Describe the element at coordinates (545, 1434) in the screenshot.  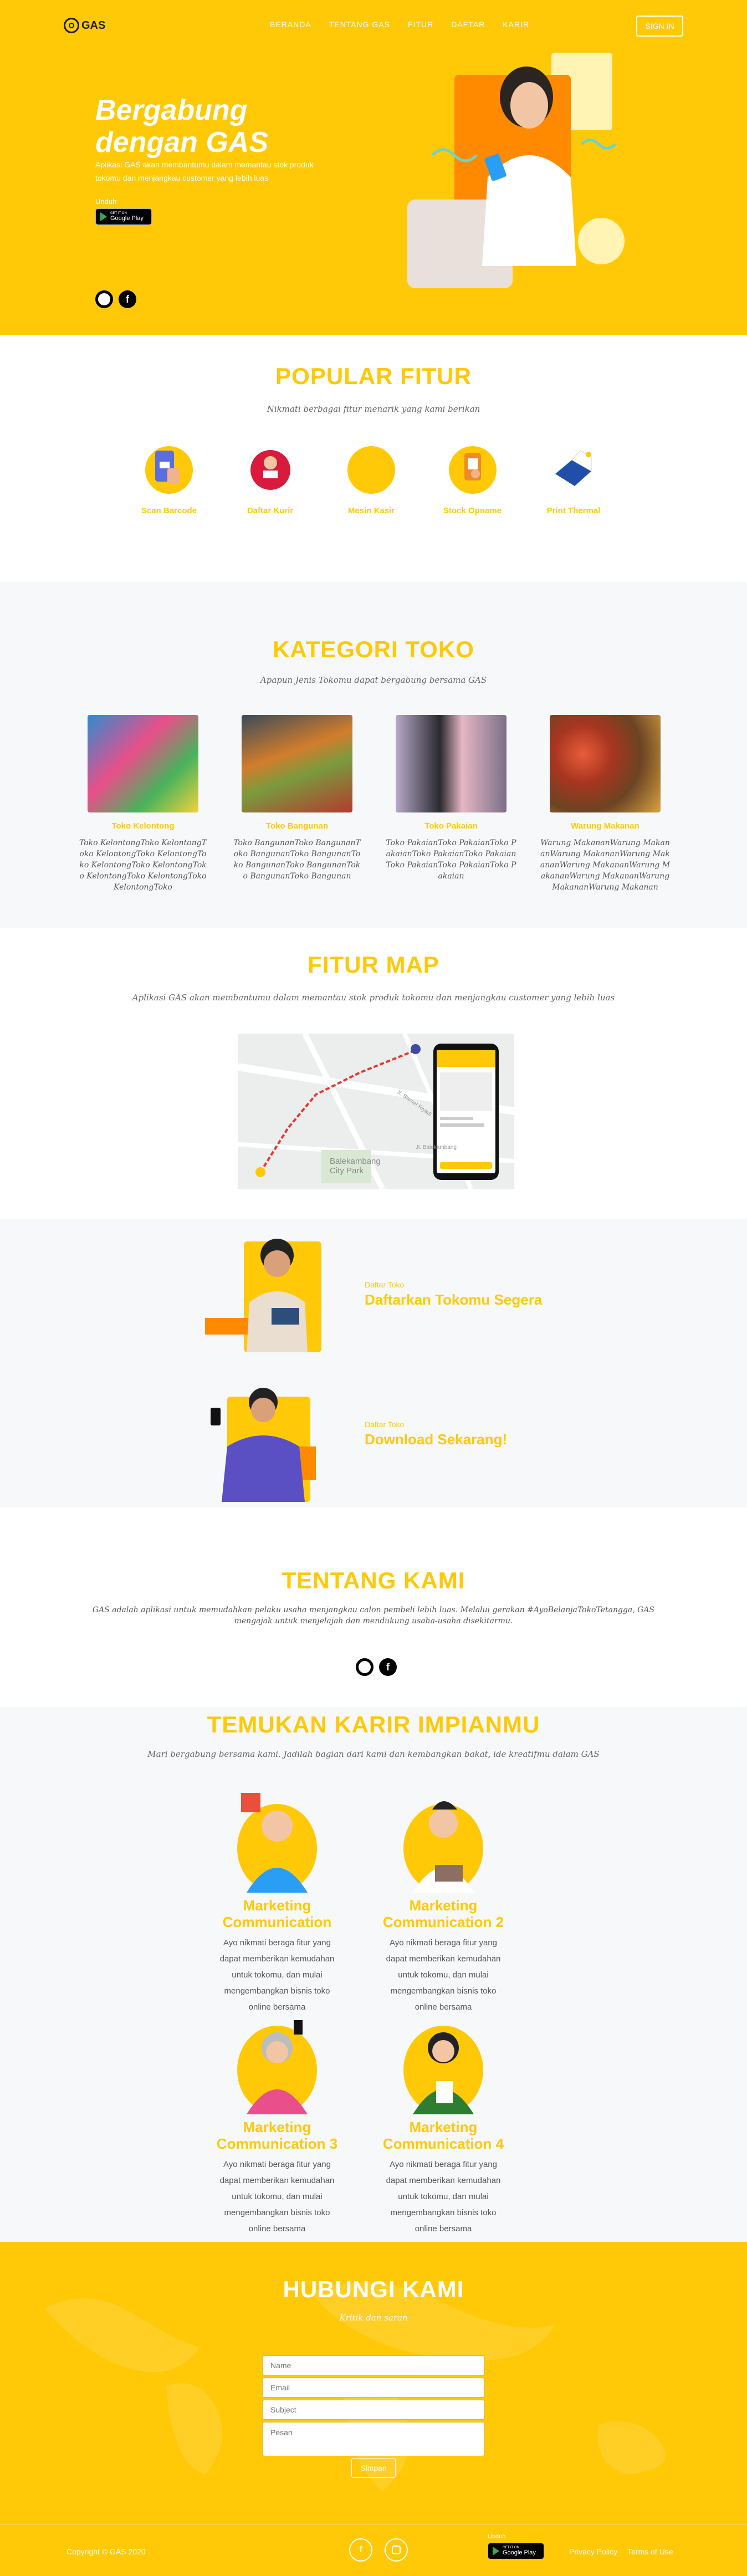
I see `download-callout: Daftar Toko Download Sekarang!` at that location.